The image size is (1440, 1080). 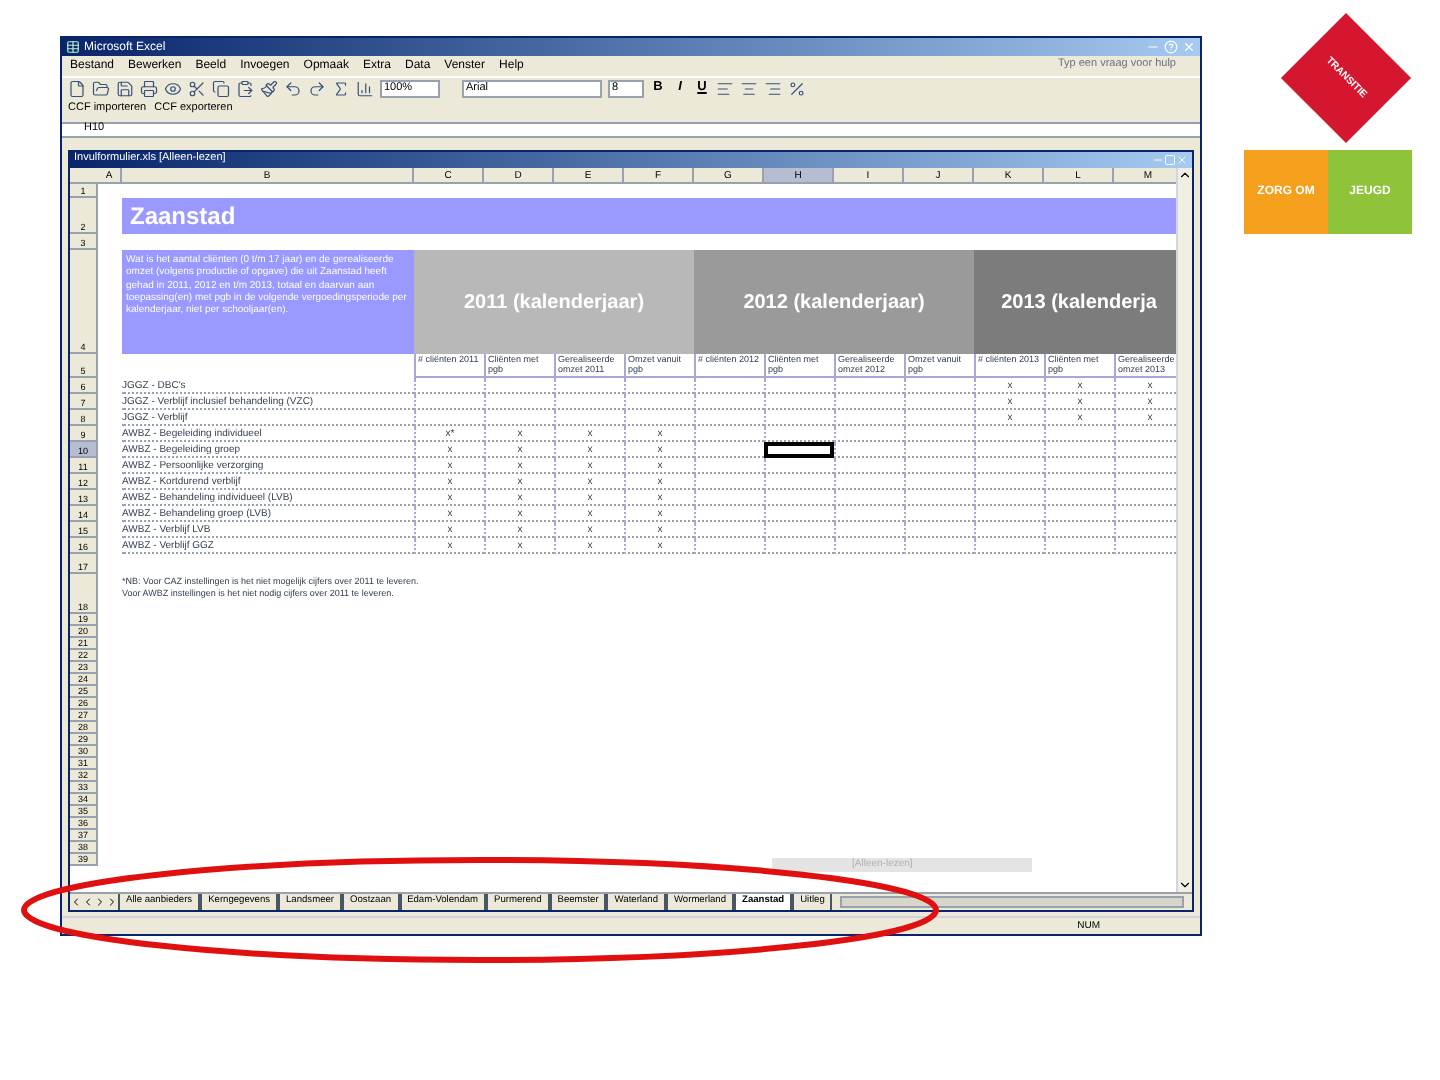 What do you see at coordinates (112, 902) in the screenshot?
I see `last-sheet-icon` at bounding box center [112, 902].